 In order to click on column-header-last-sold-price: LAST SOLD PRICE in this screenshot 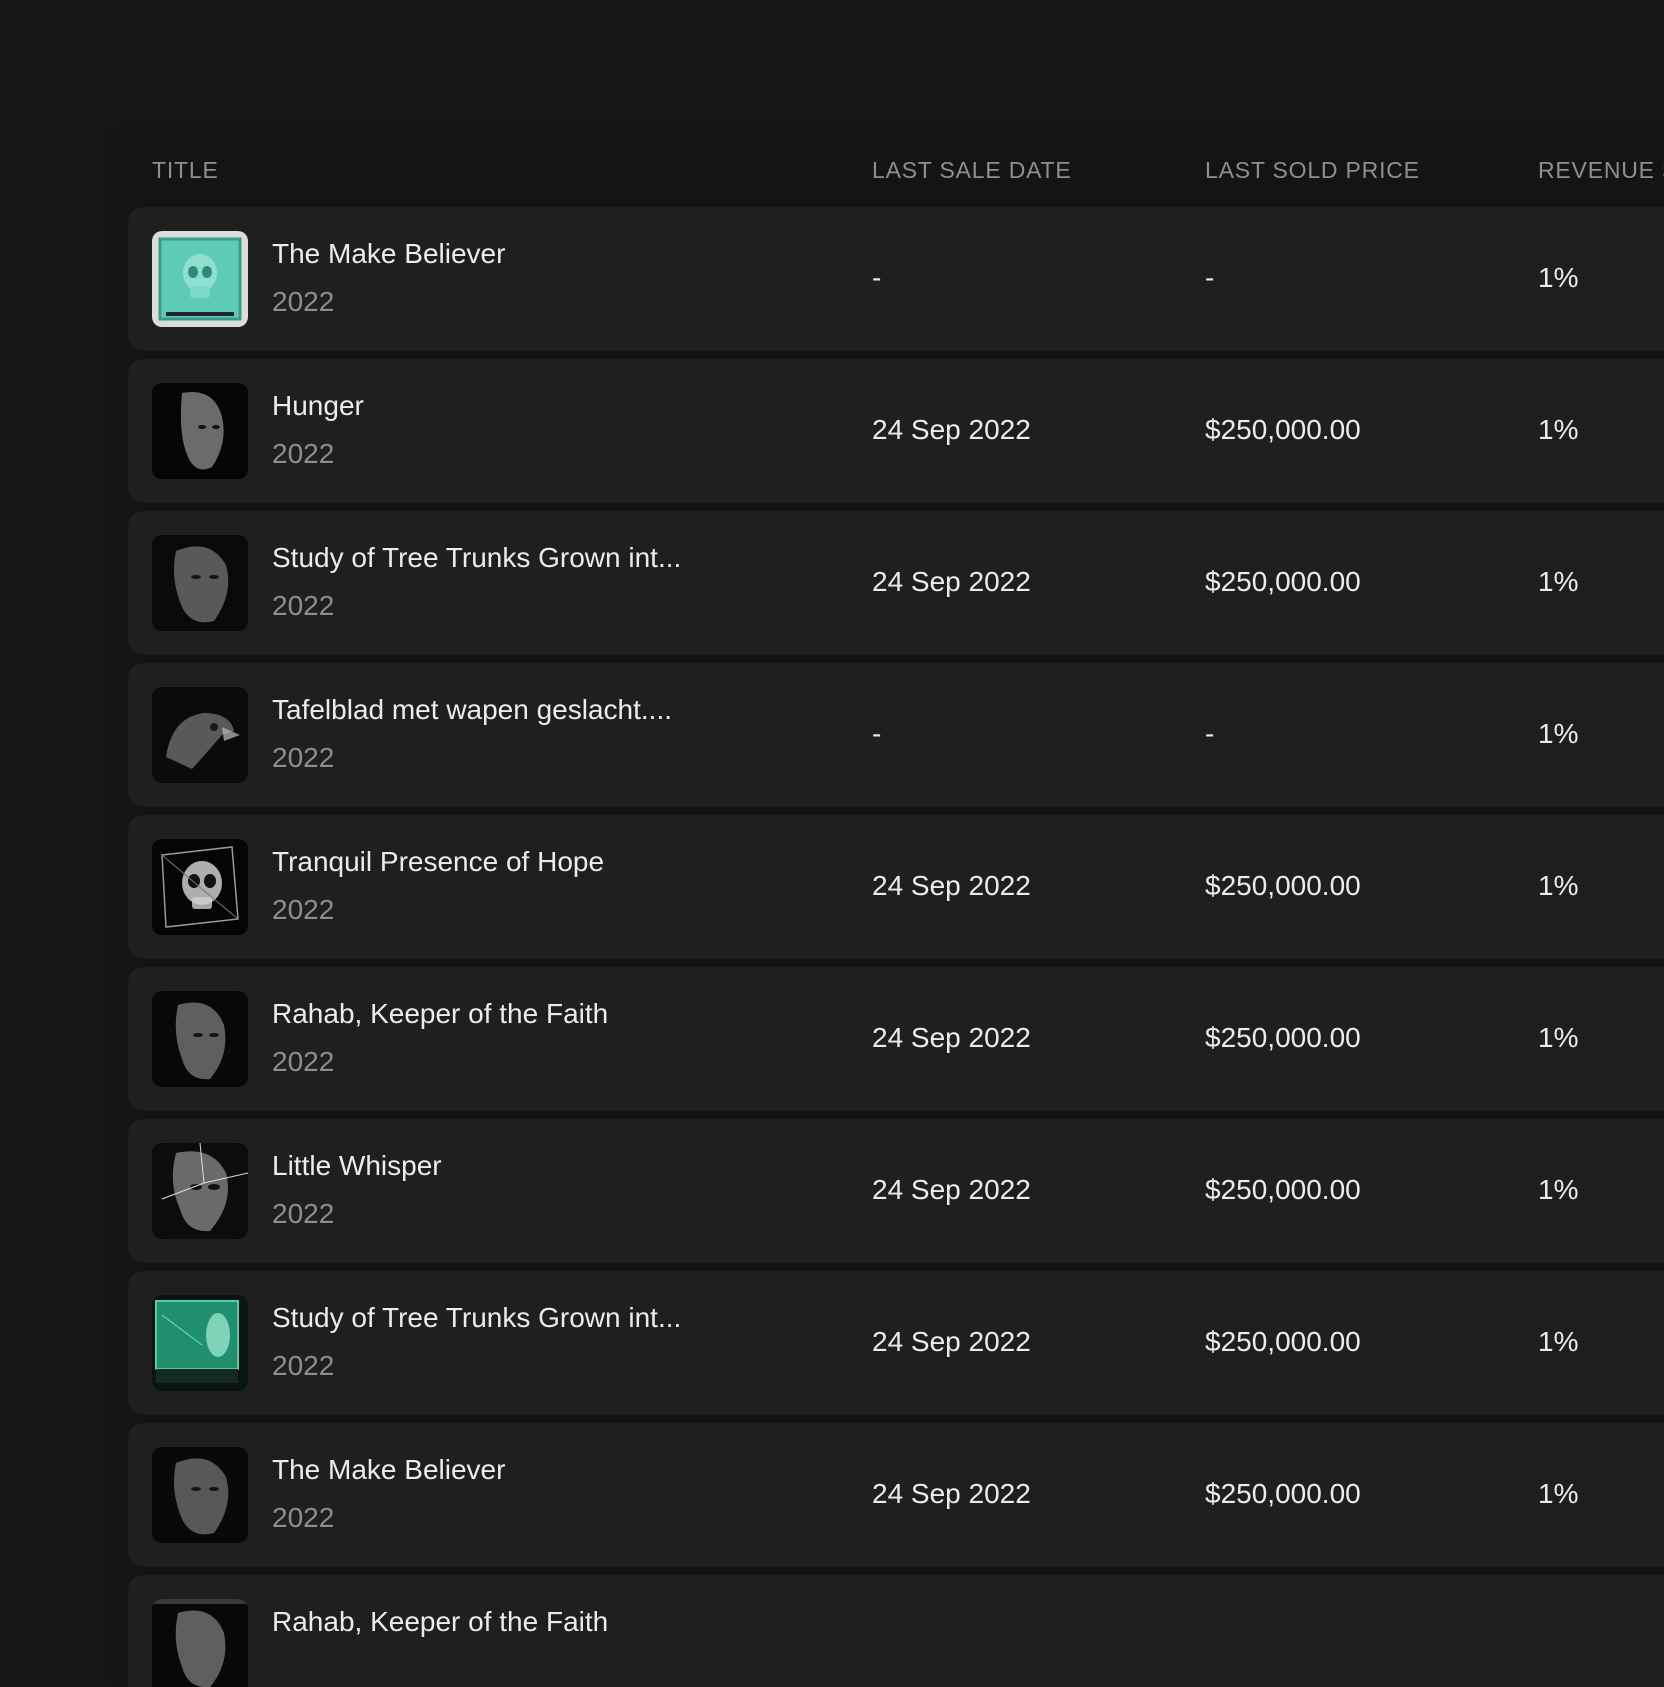, I will do `click(1312, 170)`.